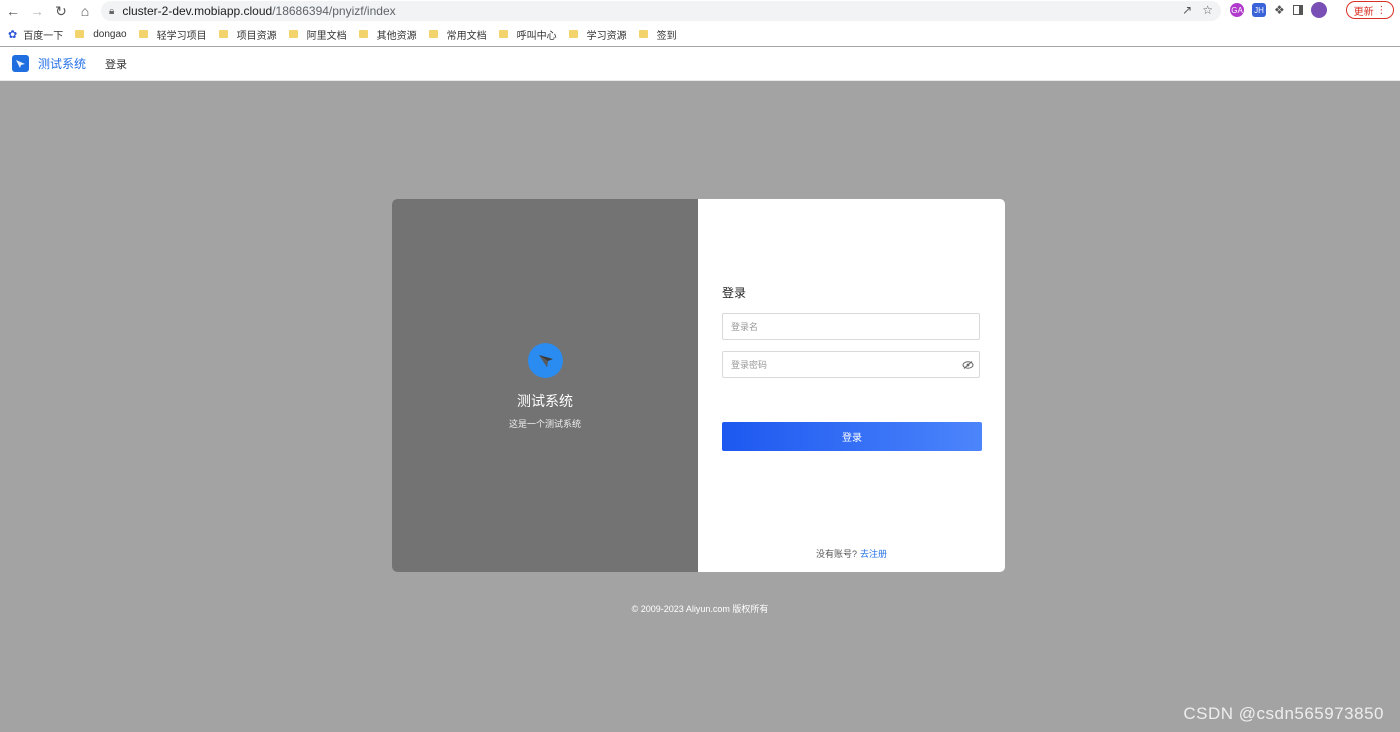 This screenshot has height=732, width=1400. Describe the element at coordinates (544, 424) in the screenshot. I see `brand-subtitle: 这是一个测试系统` at that location.